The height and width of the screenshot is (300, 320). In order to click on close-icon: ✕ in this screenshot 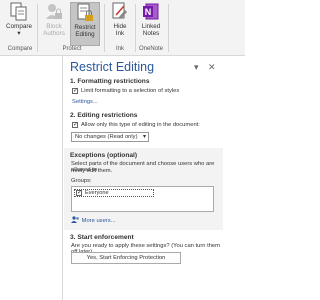, I will do `click(212, 67)`.